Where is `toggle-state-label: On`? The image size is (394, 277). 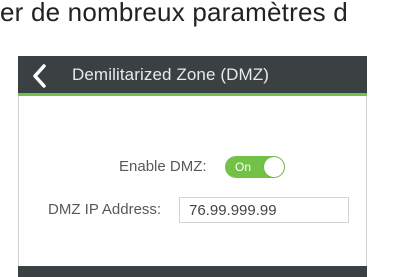
toggle-state-label: On is located at coordinates (243, 167).